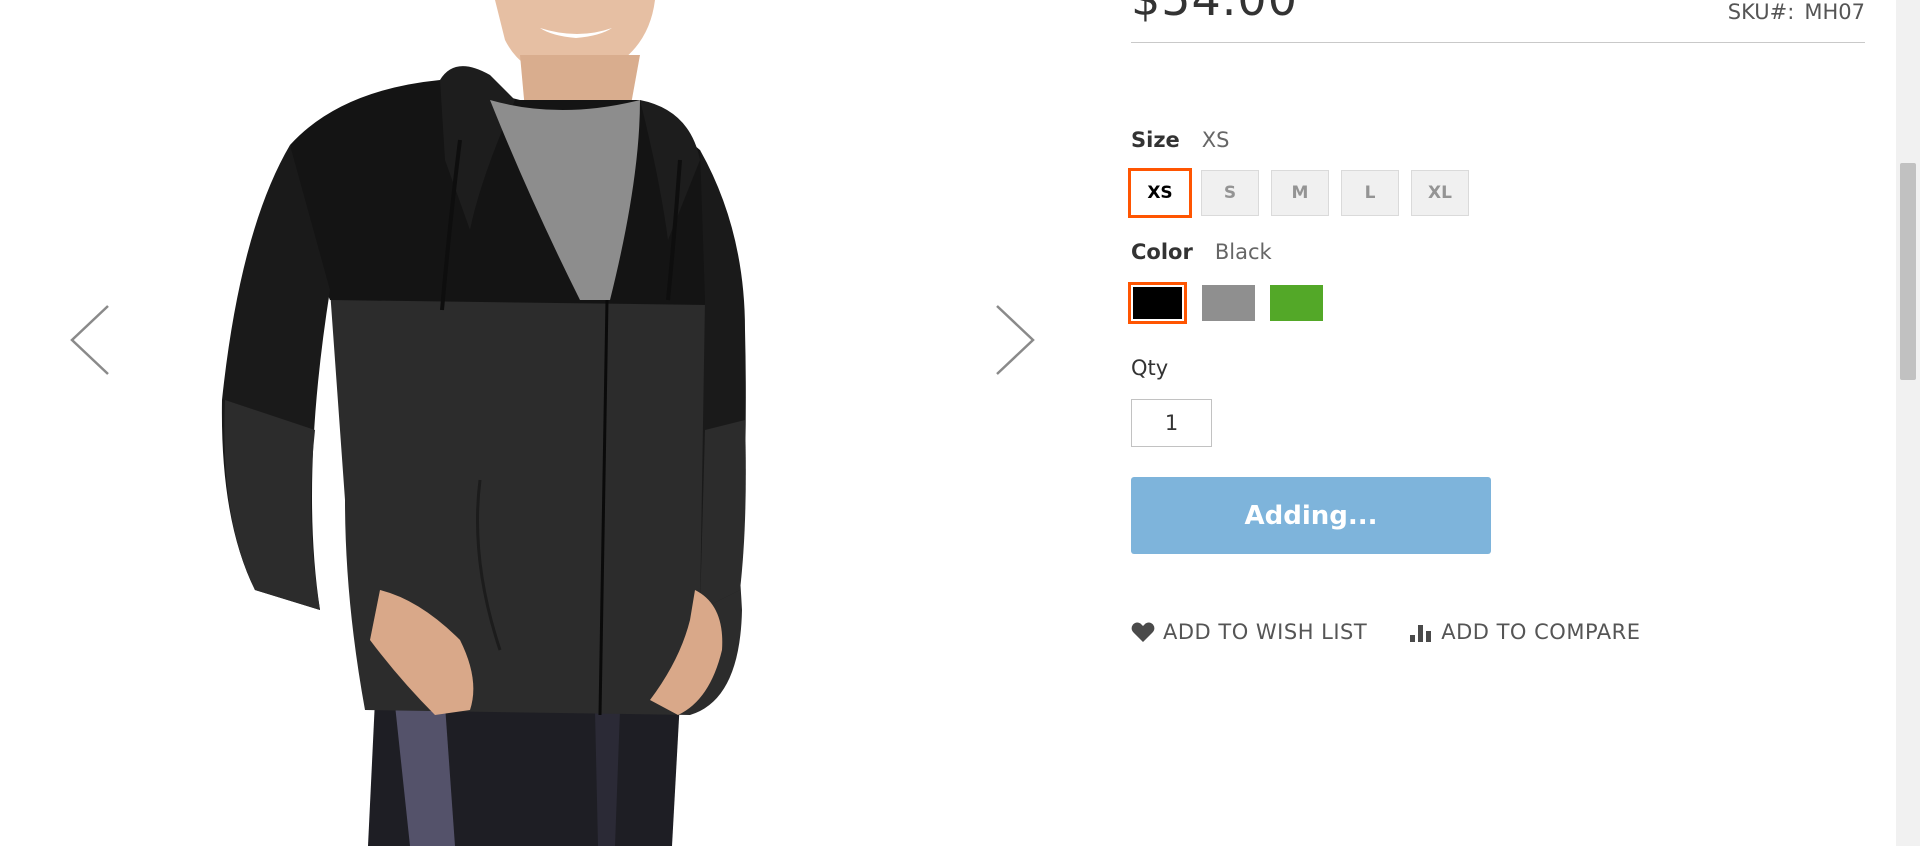  I want to click on qty-label: Qty, so click(1150, 368).